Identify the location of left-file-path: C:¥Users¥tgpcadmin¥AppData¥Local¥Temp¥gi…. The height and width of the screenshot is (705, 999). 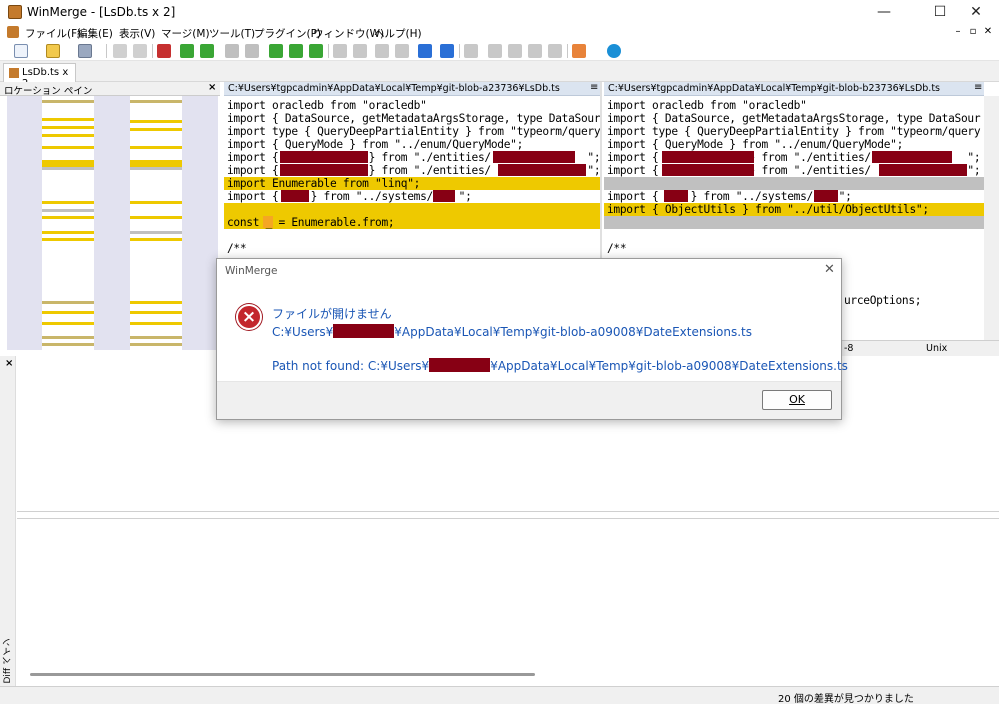
(394, 88).